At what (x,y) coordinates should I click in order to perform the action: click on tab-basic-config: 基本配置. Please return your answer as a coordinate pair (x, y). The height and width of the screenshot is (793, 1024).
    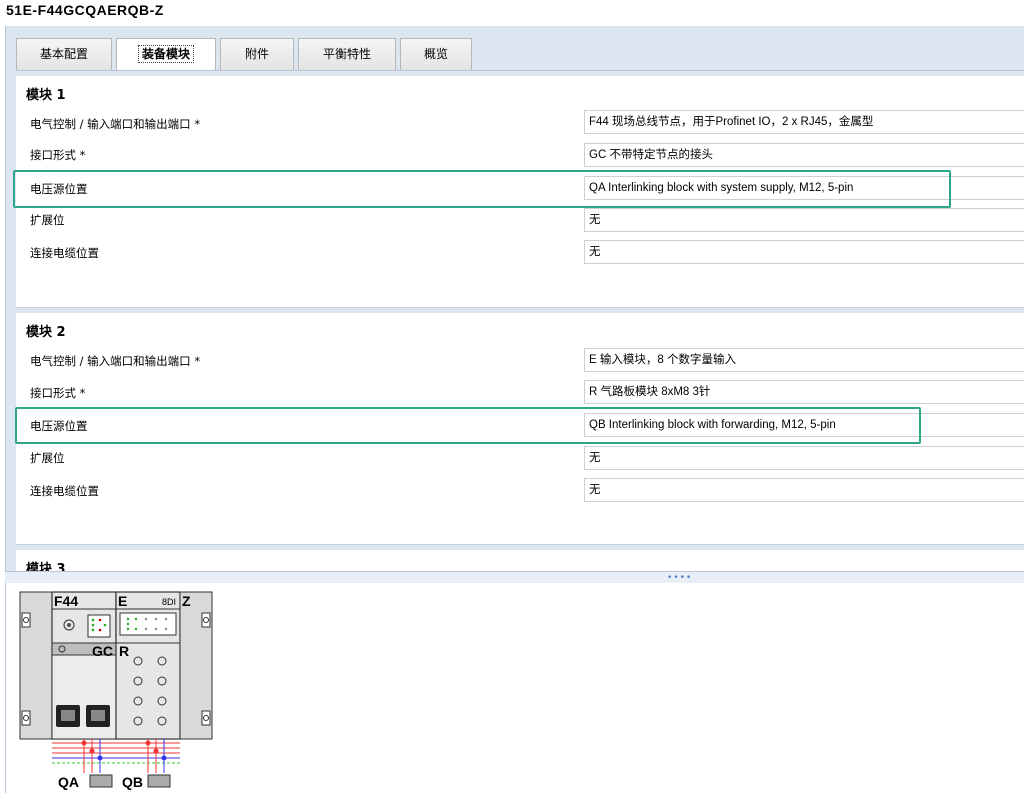
    Looking at the image, I should click on (64, 54).